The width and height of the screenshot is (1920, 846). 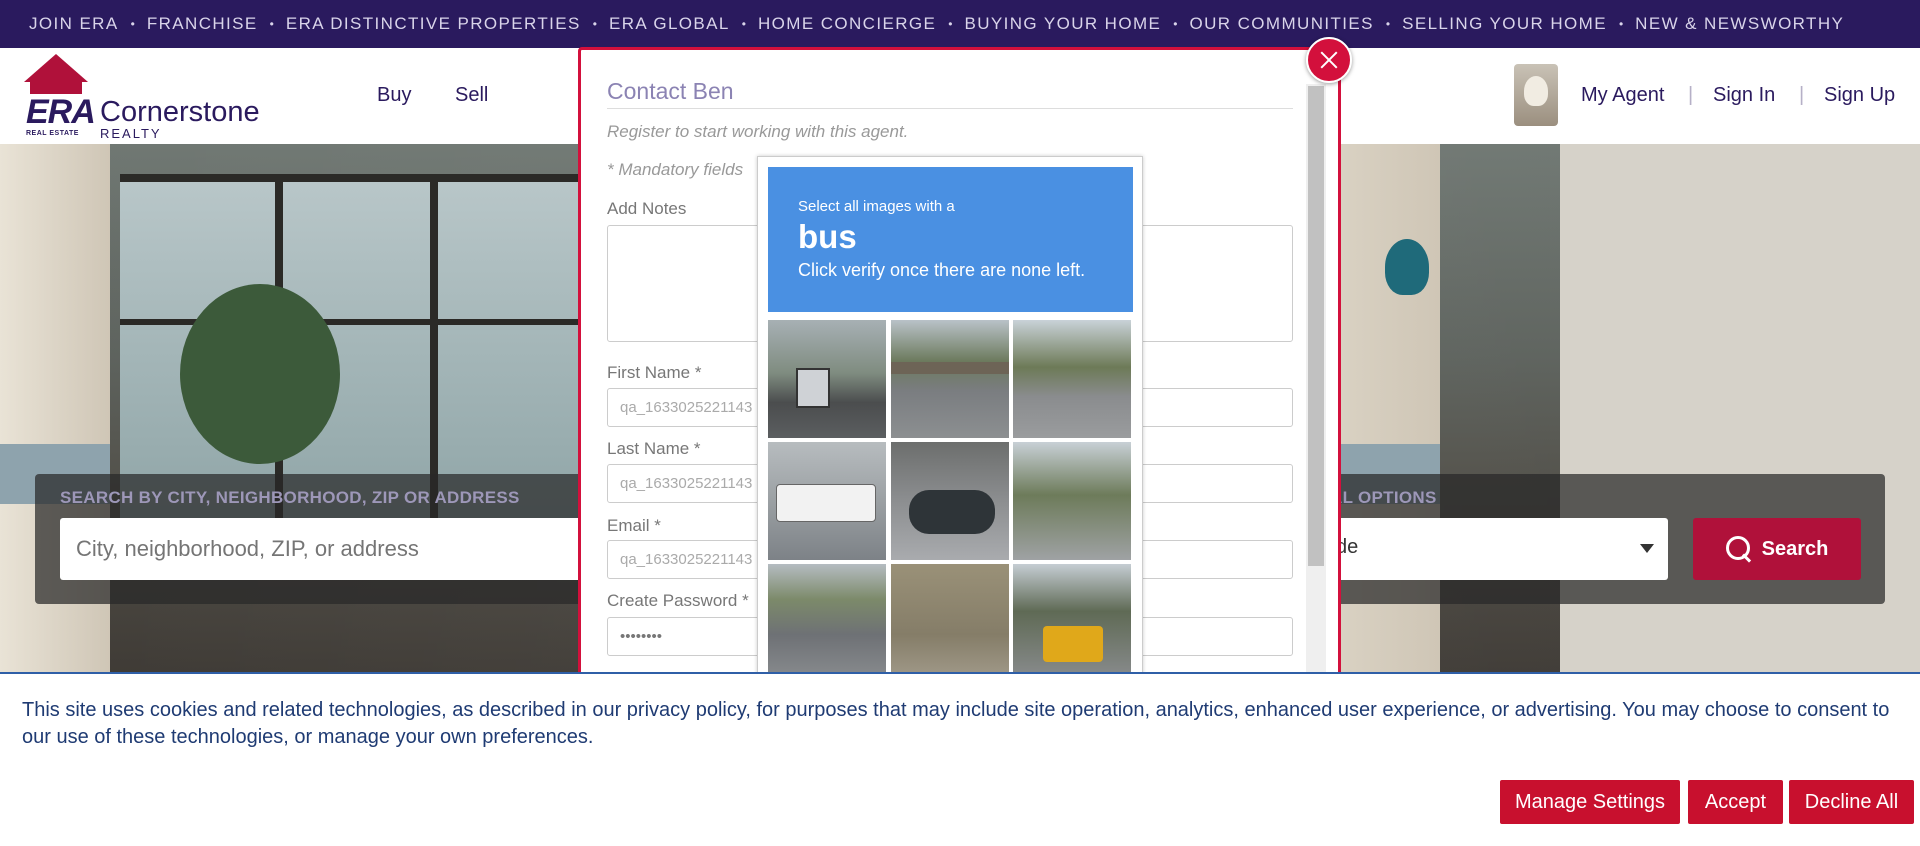 What do you see at coordinates (950, 108) in the screenshot?
I see `modal-divider` at bounding box center [950, 108].